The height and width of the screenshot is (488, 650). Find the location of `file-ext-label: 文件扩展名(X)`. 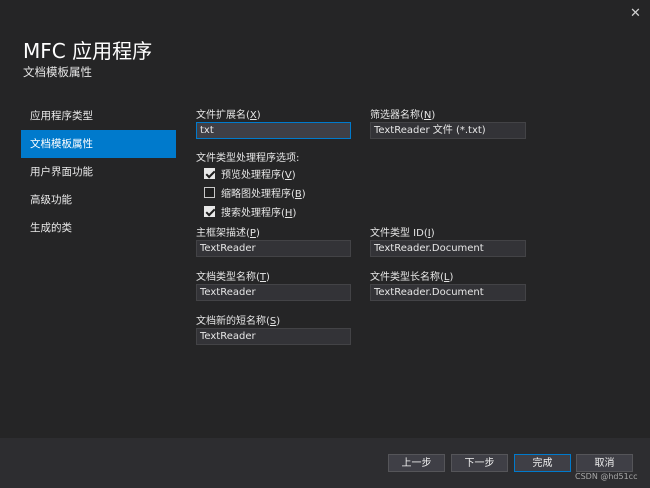

file-ext-label: 文件扩展名(X) is located at coordinates (228, 115).